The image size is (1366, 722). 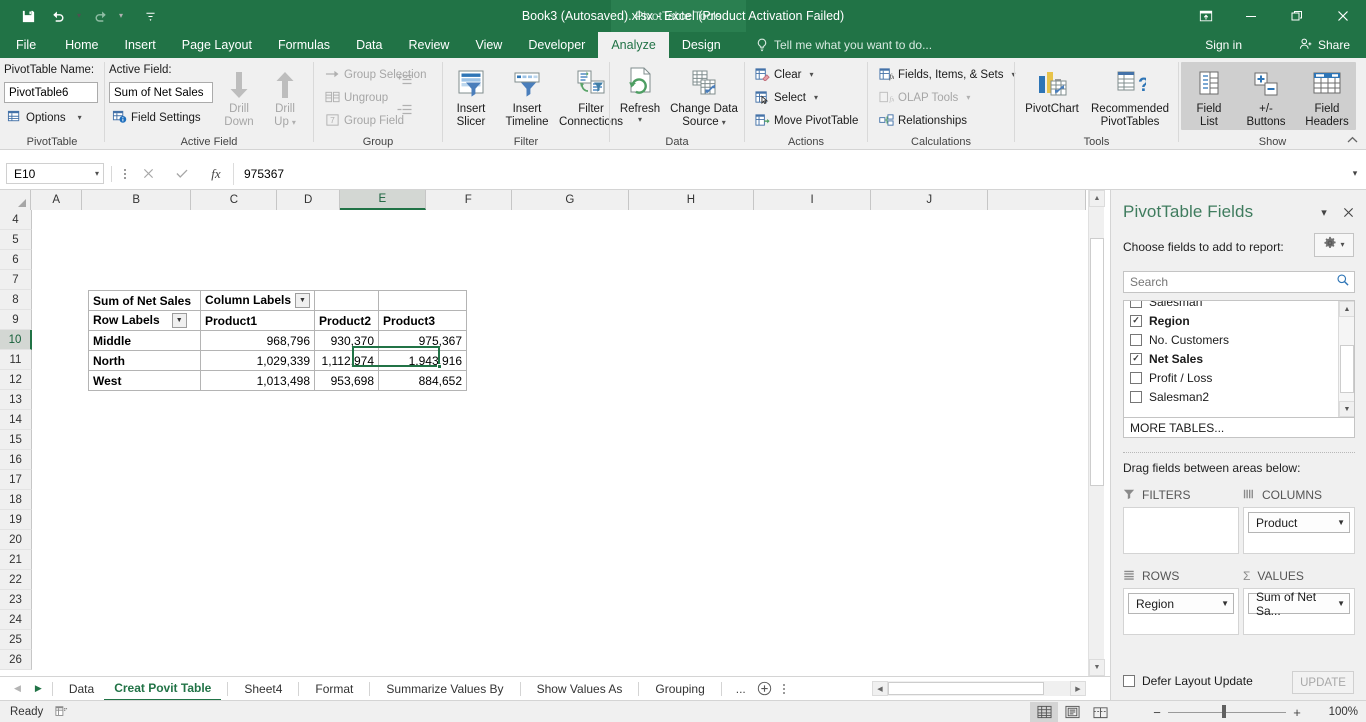 I want to click on tab-data: Data, so click(x=369, y=45).